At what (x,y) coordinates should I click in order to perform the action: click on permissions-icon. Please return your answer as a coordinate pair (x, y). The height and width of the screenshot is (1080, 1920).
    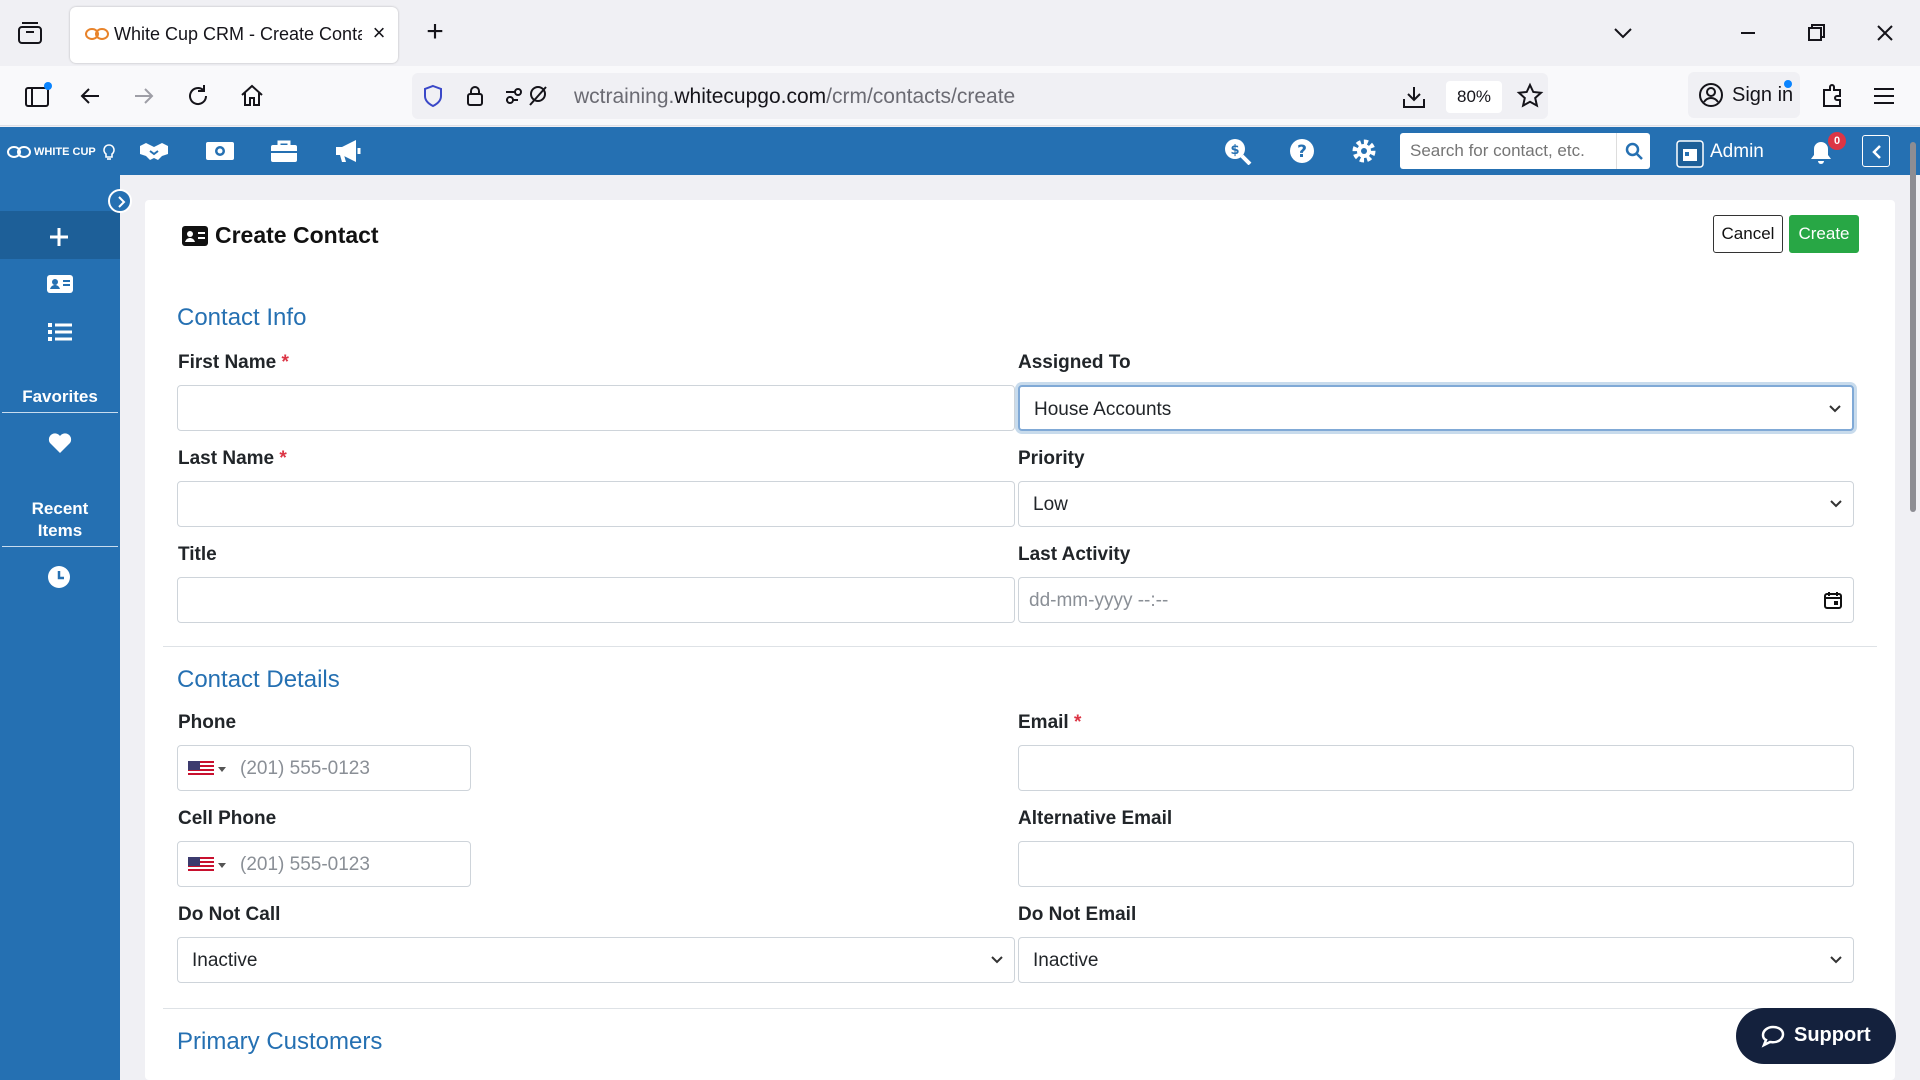
    Looking at the image, I should click on (528, 96).